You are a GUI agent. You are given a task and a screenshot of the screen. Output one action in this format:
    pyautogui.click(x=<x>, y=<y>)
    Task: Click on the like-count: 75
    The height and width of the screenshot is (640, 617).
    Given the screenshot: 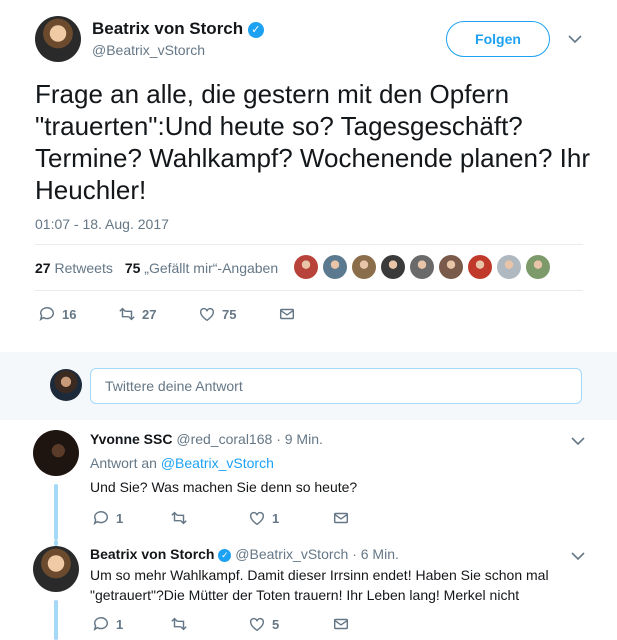 What is the action you would take?
    pyautogui.click(x=229, y=314)
    